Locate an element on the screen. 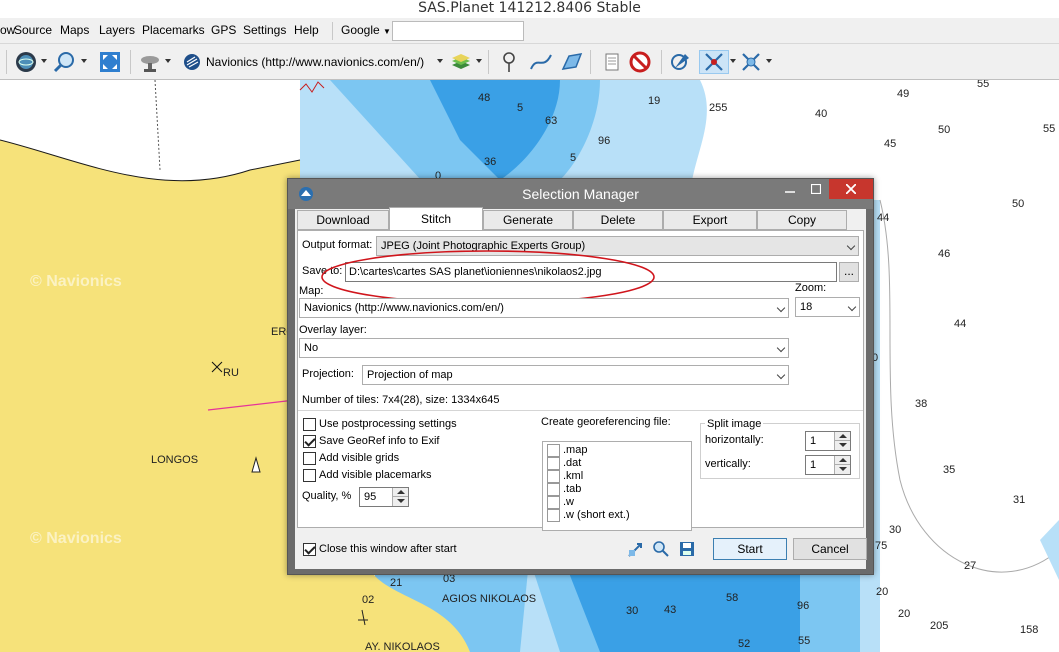  tab-stitch: Stitch is located at coordinates (436, 219).